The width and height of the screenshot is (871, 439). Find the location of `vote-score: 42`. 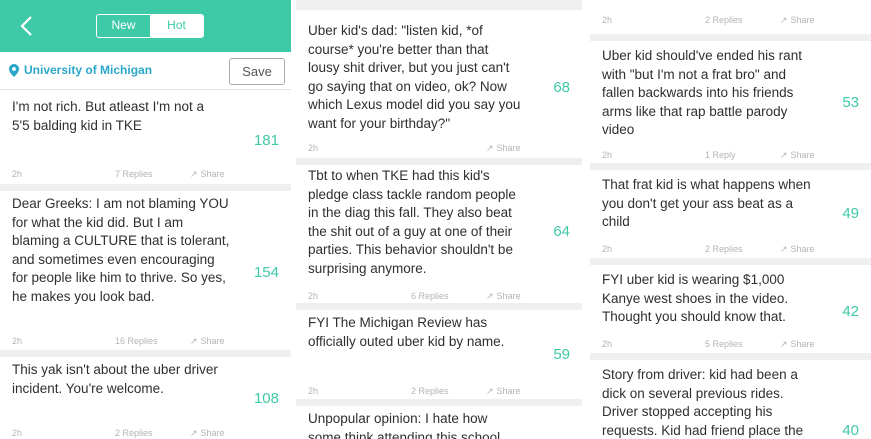

vote-score: 42 is located at coordinates (850, 311).